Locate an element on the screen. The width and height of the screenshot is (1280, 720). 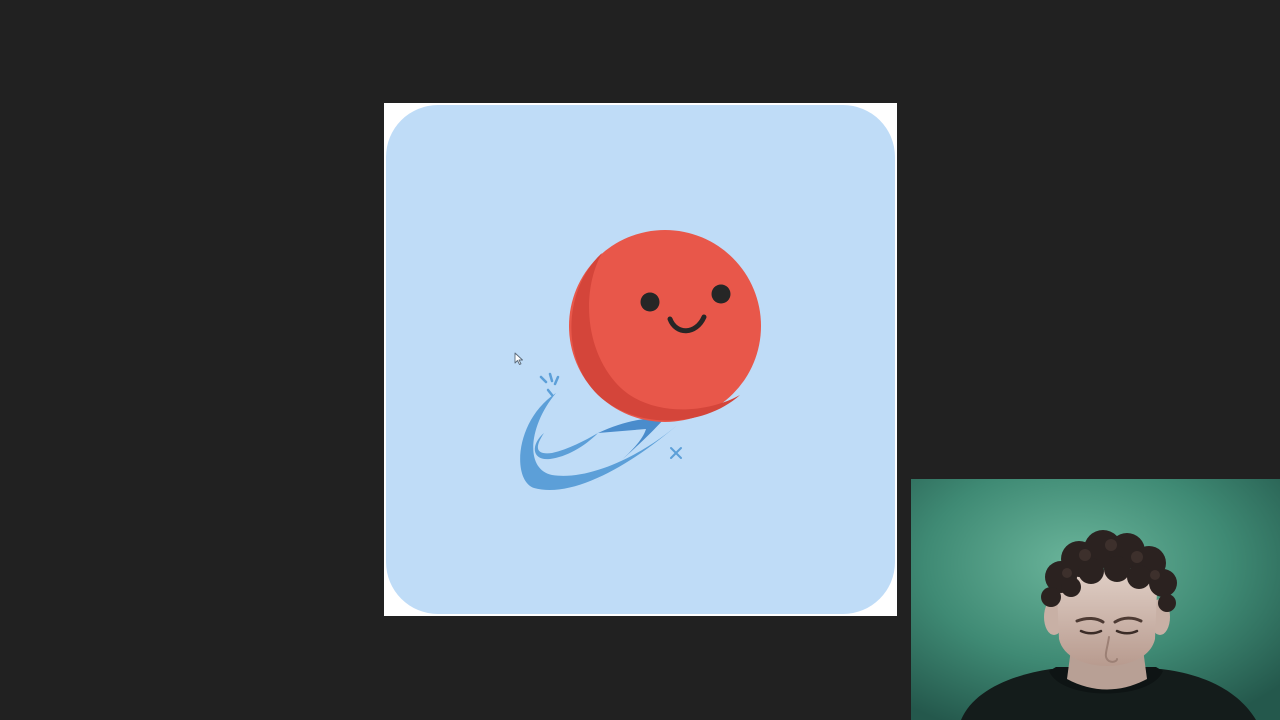
eye-right is located at coordinates (721, 294).